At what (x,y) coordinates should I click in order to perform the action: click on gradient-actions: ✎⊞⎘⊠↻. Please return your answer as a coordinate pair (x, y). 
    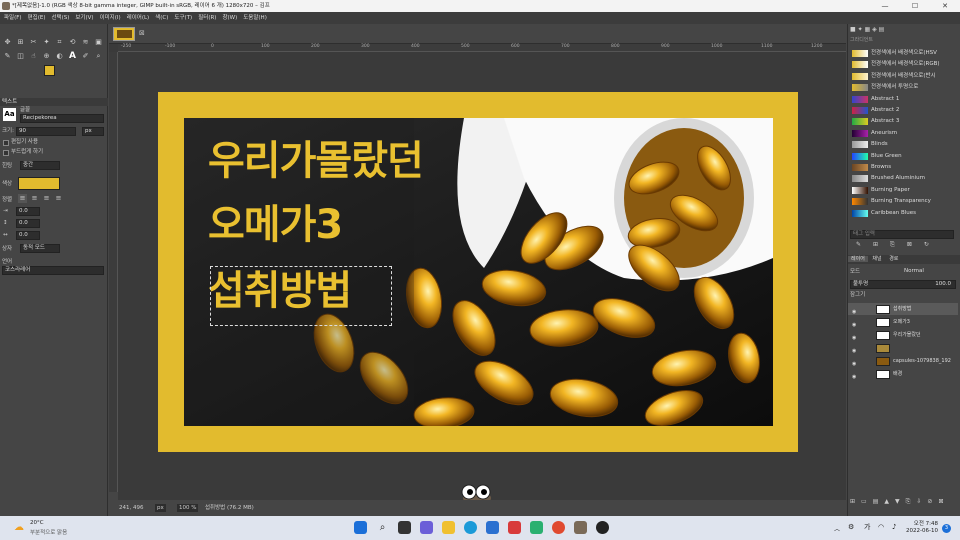
    Looking at the image, I should click on (906, 245).